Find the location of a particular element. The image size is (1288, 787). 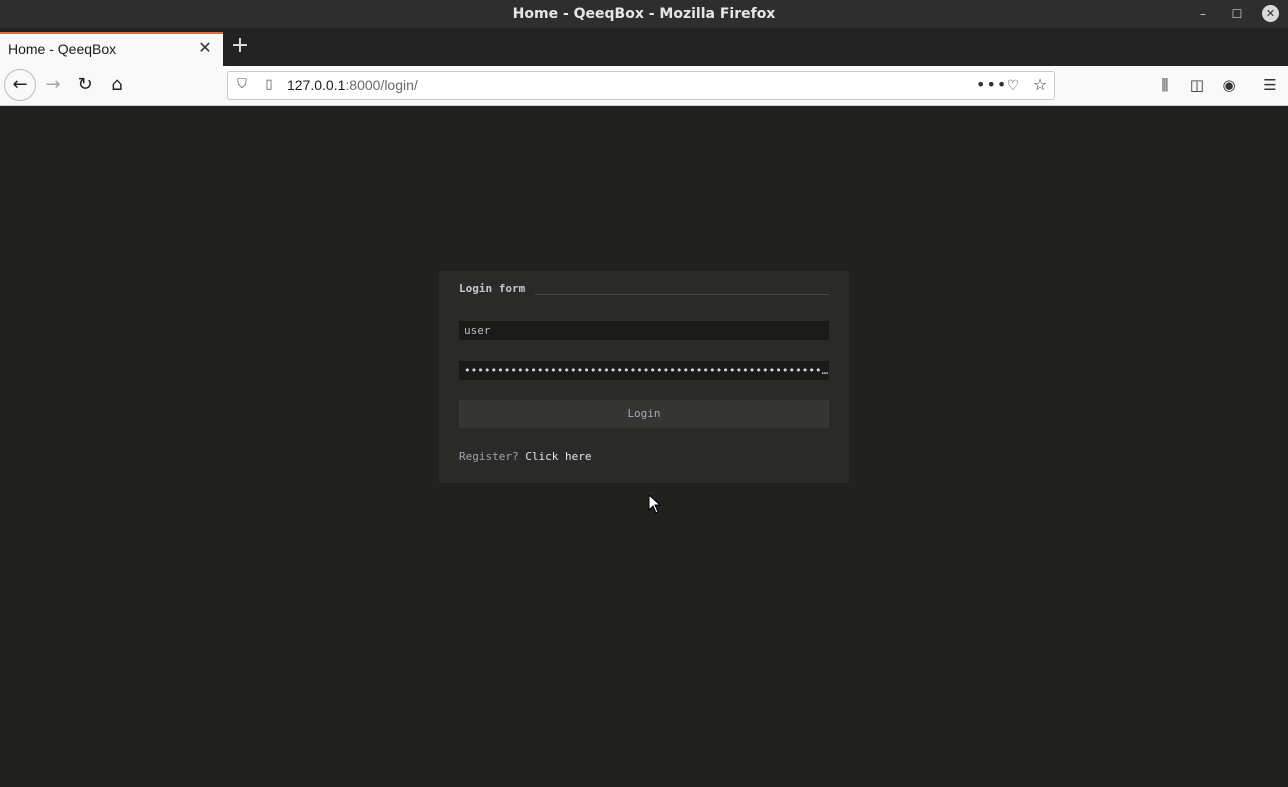

page-actions-icon: ••• is located at coordinates (991, 84).